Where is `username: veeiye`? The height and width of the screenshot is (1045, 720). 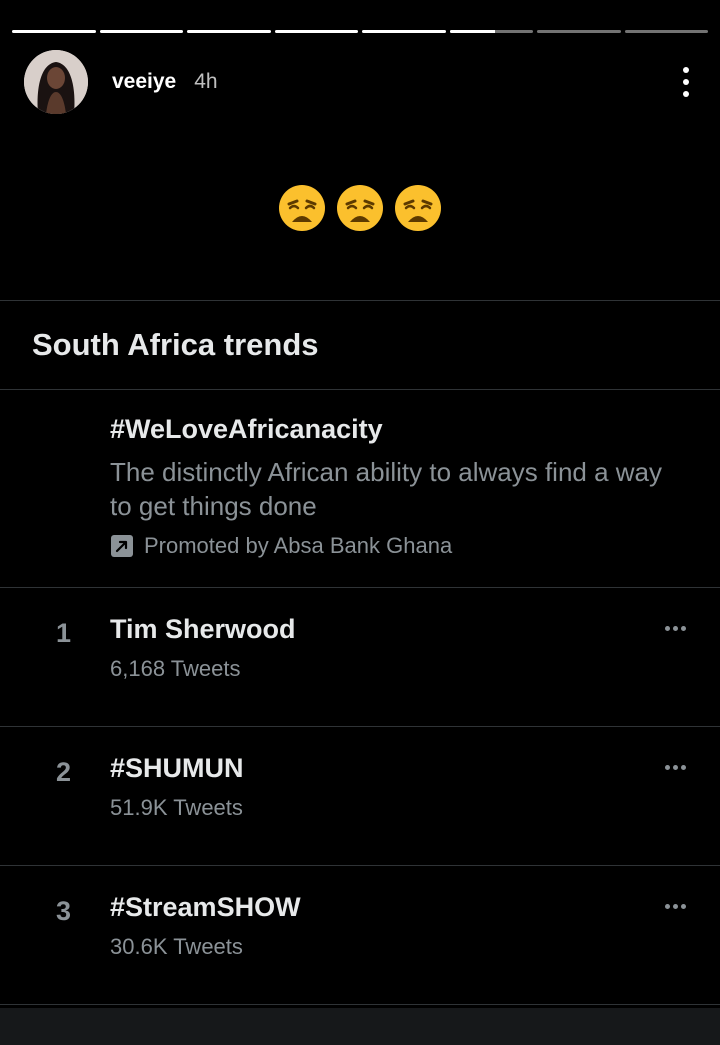
username: veeiye is located at coordinates (144, 82).